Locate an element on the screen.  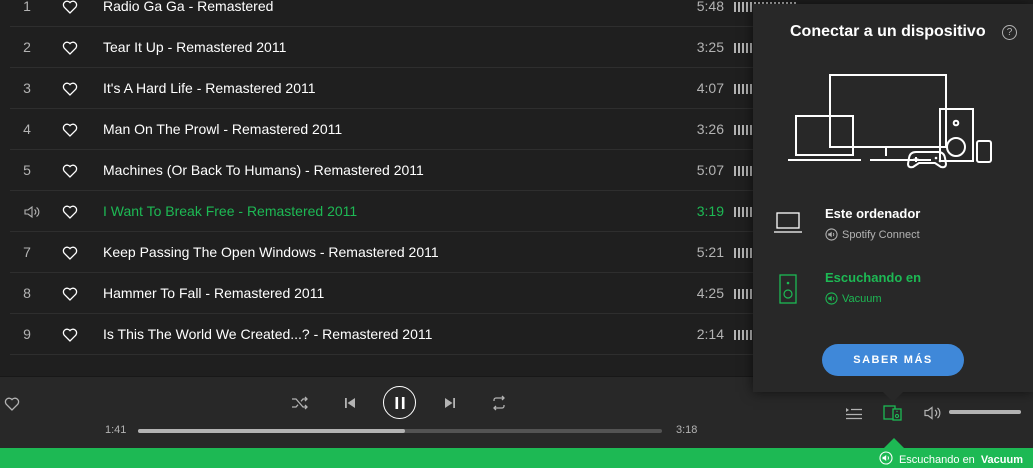
save-heart-icon is located at coordinates (12, 404).